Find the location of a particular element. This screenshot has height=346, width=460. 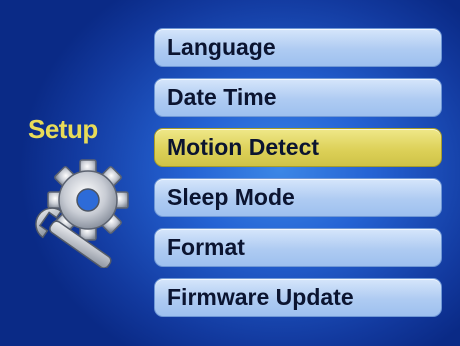

menu-item-date-time: Date Time is located at coordinates (298, 97).